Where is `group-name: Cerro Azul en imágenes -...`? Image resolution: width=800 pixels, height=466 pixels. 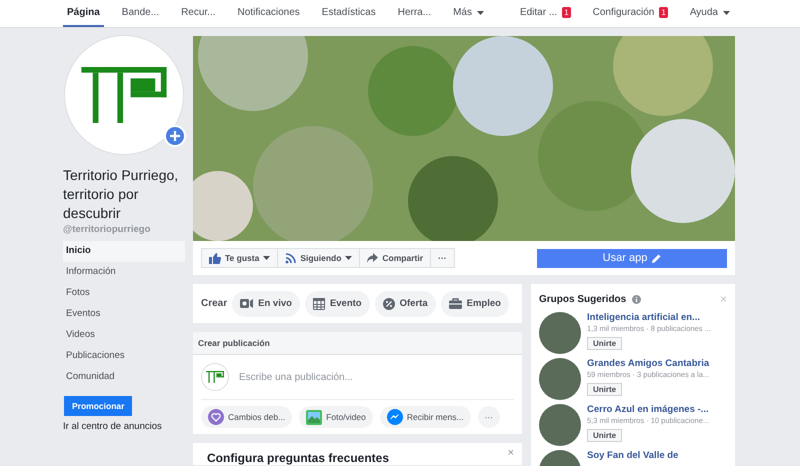
group-name: Cerro Azul en imágenes -... is located at coordinates (648, 409).